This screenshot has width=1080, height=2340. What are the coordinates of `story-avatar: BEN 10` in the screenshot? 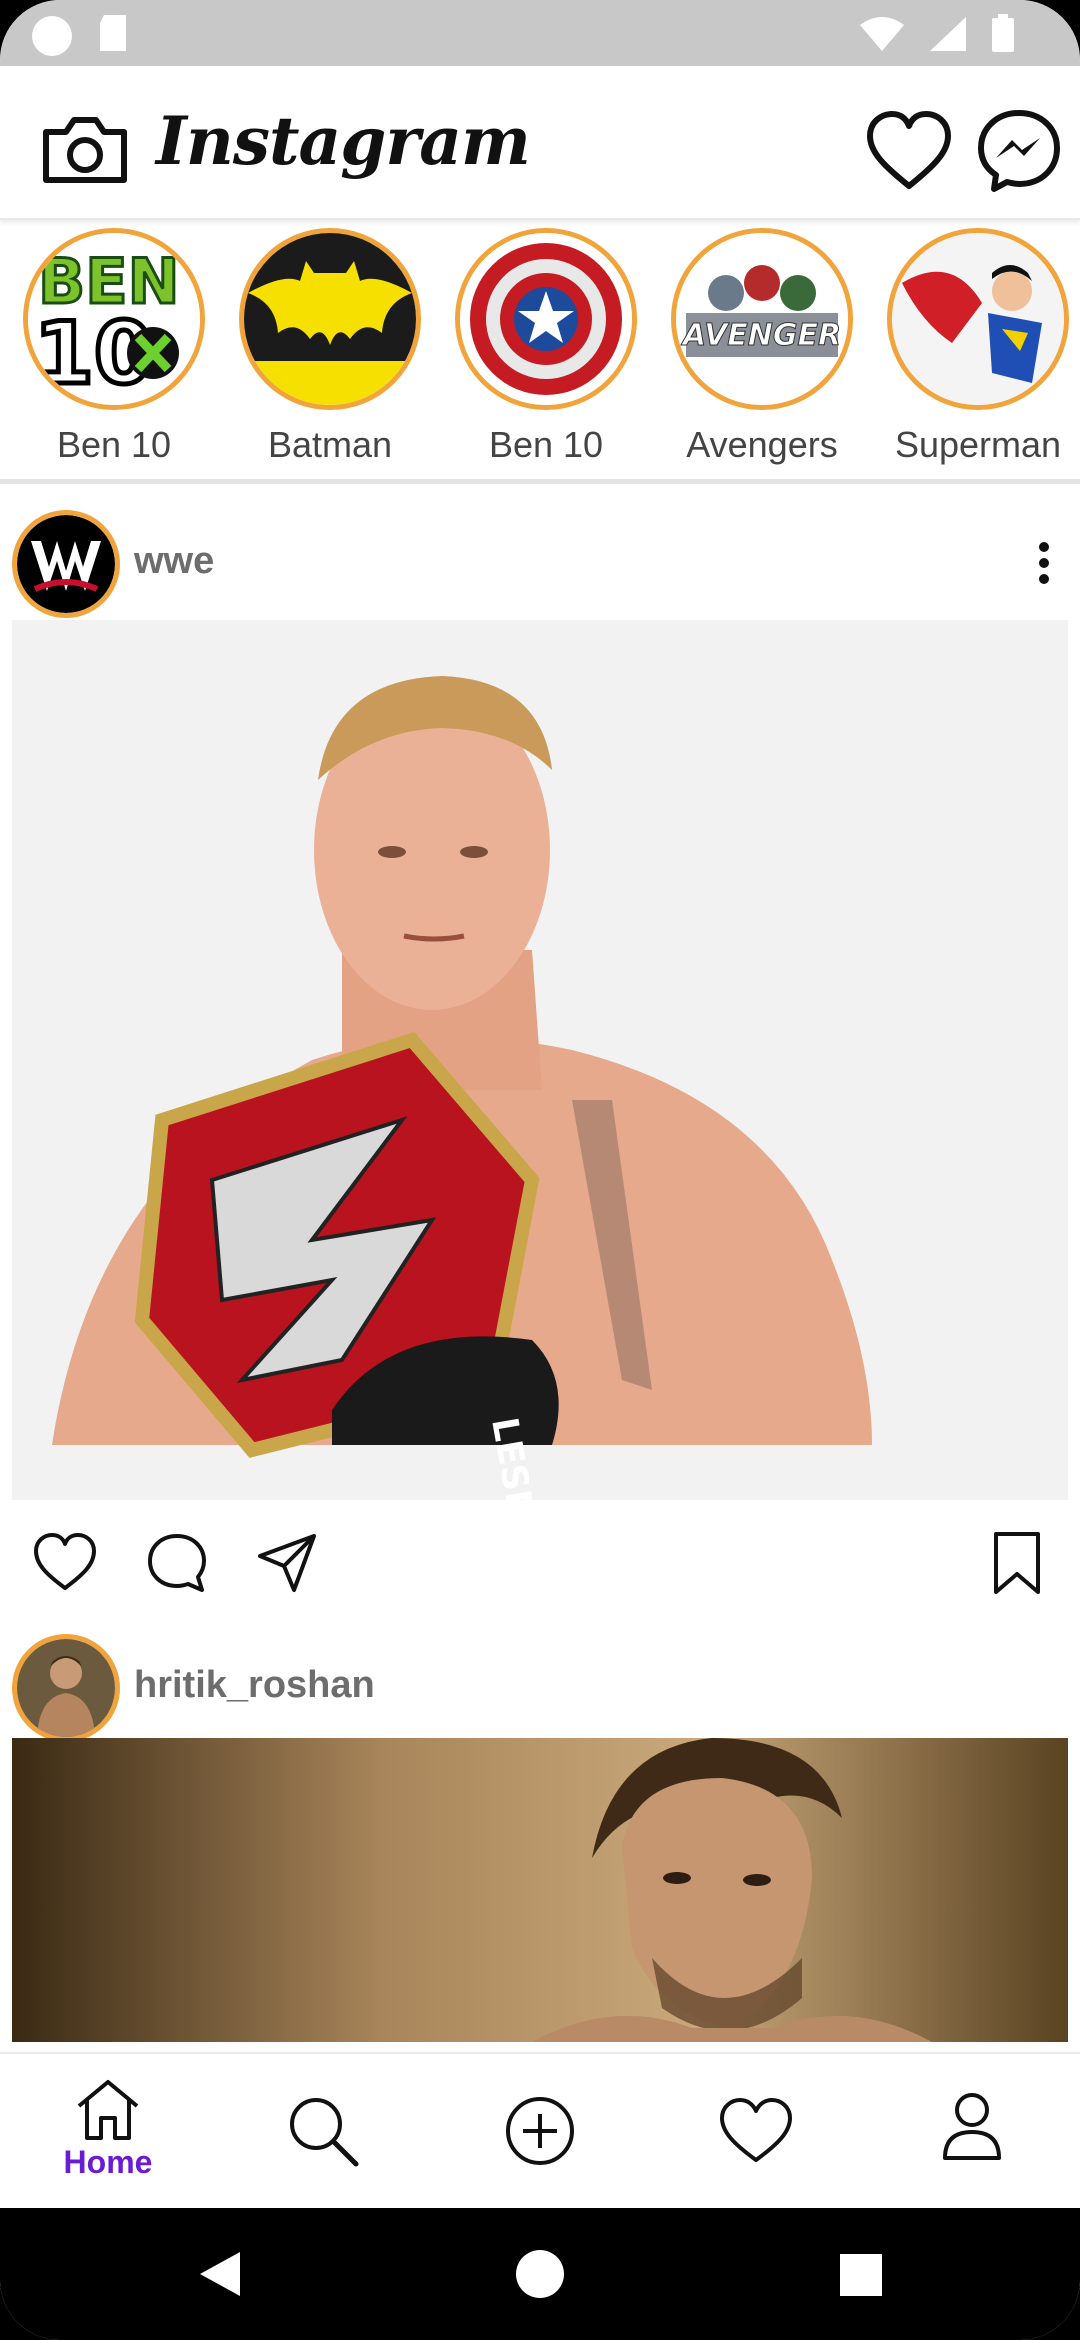 It's located at (114, 319).